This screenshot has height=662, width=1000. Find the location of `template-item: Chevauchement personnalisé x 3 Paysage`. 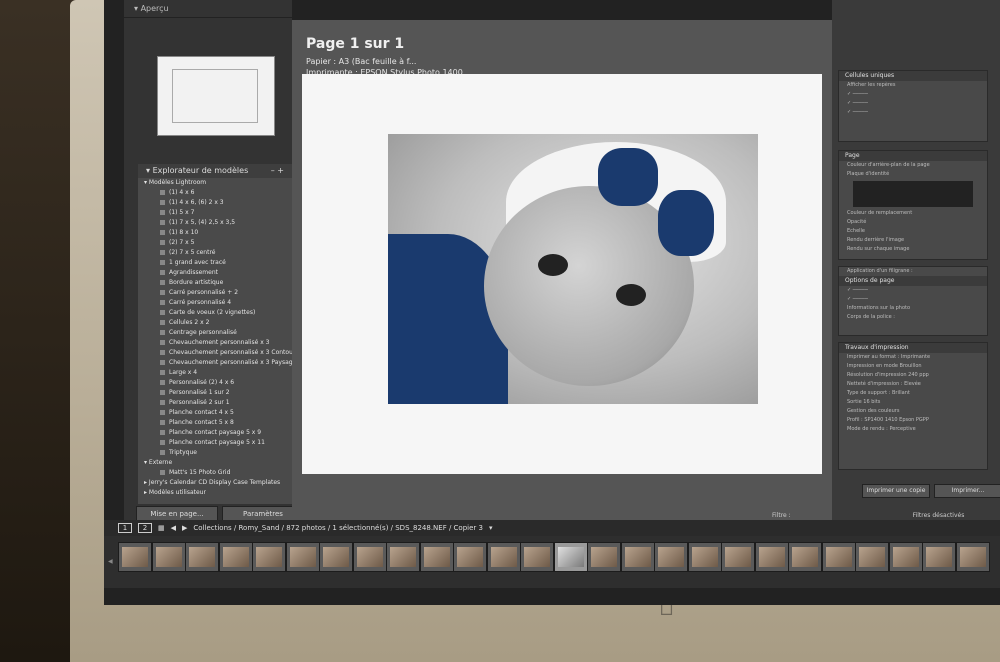

template-item: Chevauchement personnalisé x 3 Paysage is located at coordinates (215, 363).